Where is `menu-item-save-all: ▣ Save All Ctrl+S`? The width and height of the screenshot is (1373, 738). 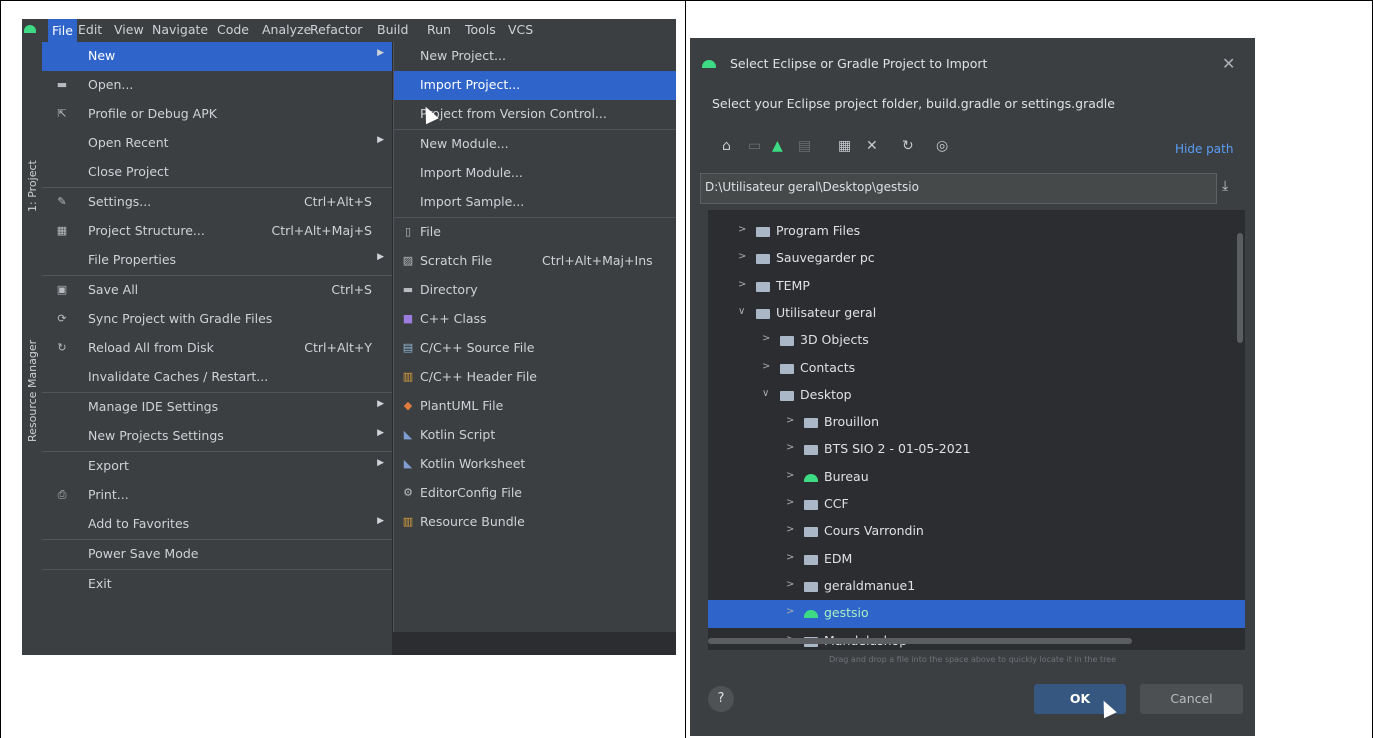
menu-item-save-all: ▣ Save All Ctrl+S is located at coordinates (217, 290).